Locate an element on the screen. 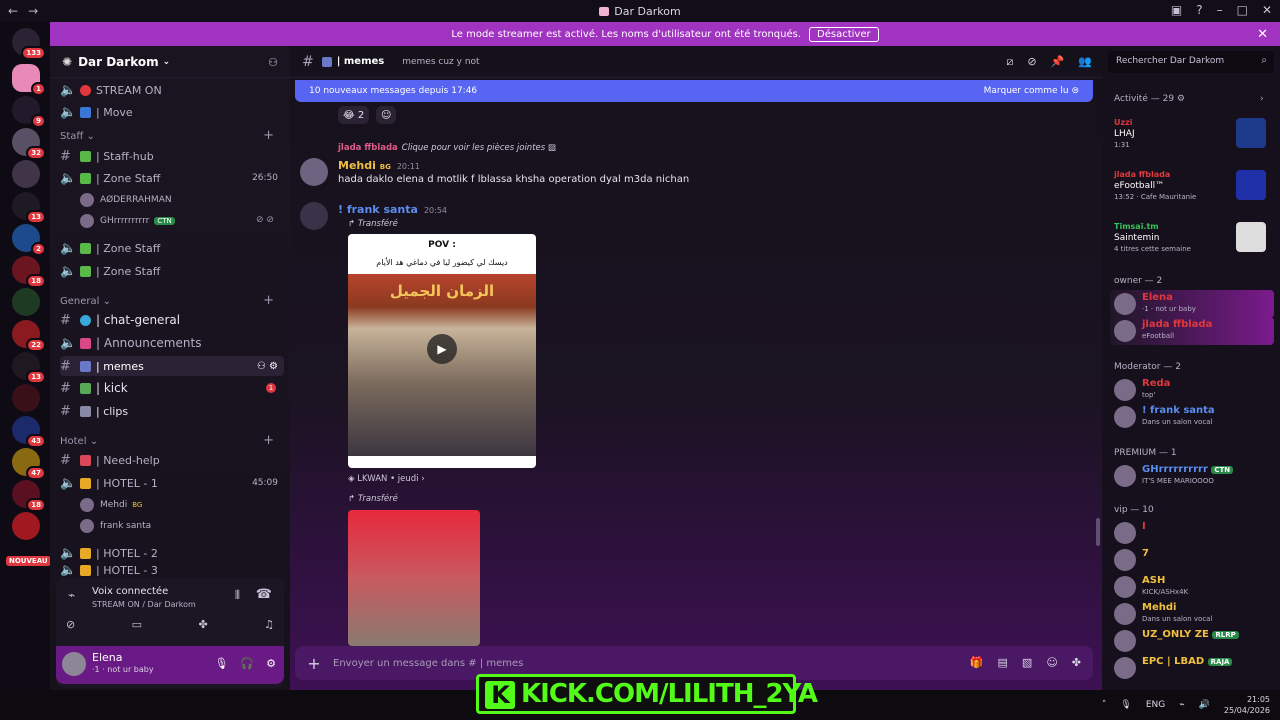 The height and width of the screenshot is (720, 1280). member-item: UZ_ONLY ZE RLRP is located at coordinates (1192, 641).